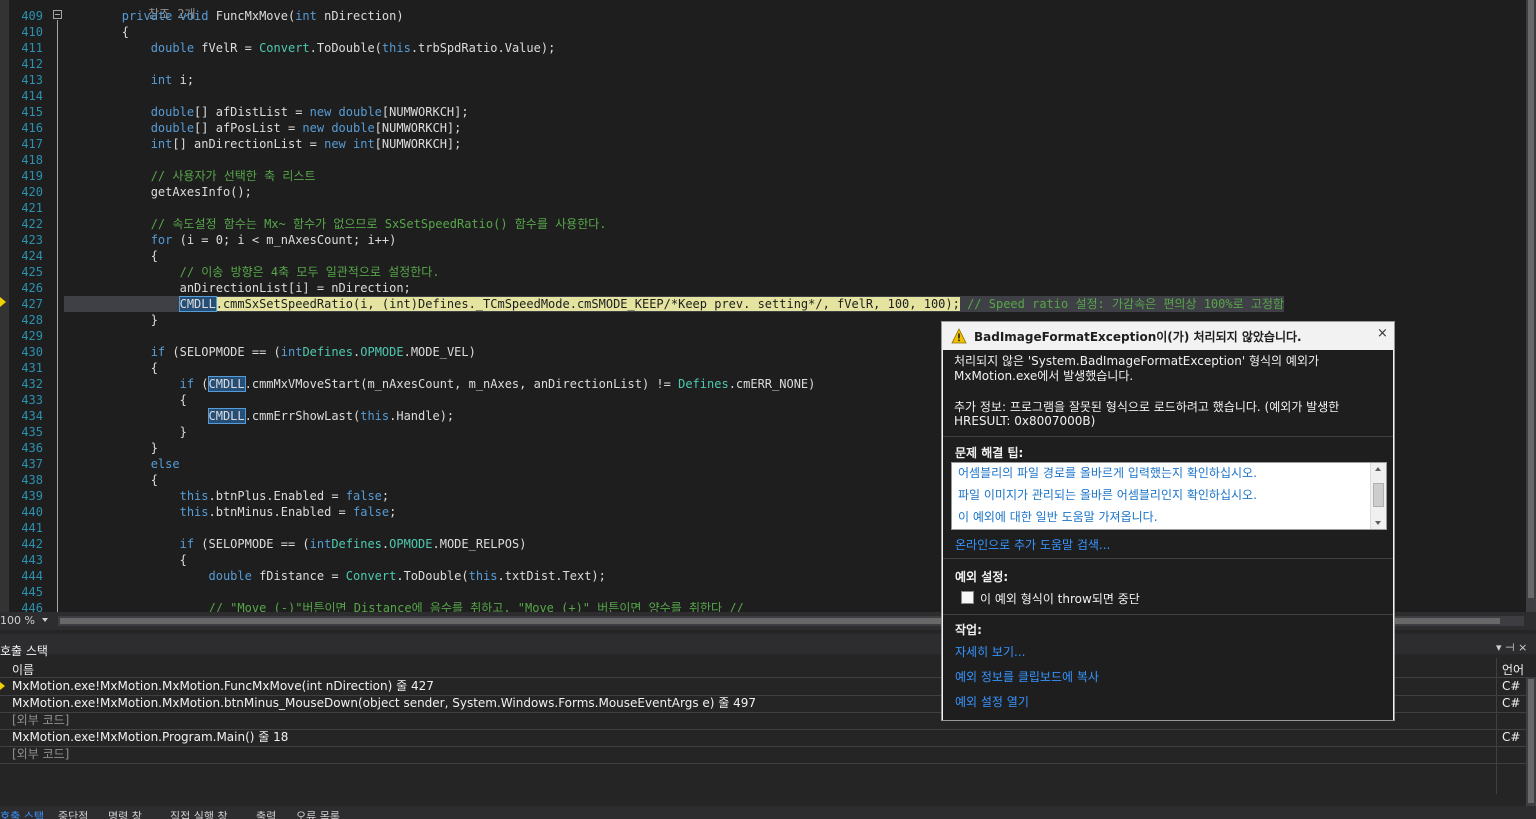 This screenshot has height=819, width=1536. I want to click on code-token: (i = 0; i < m_nAxesCount; i++), so click(284, 240).